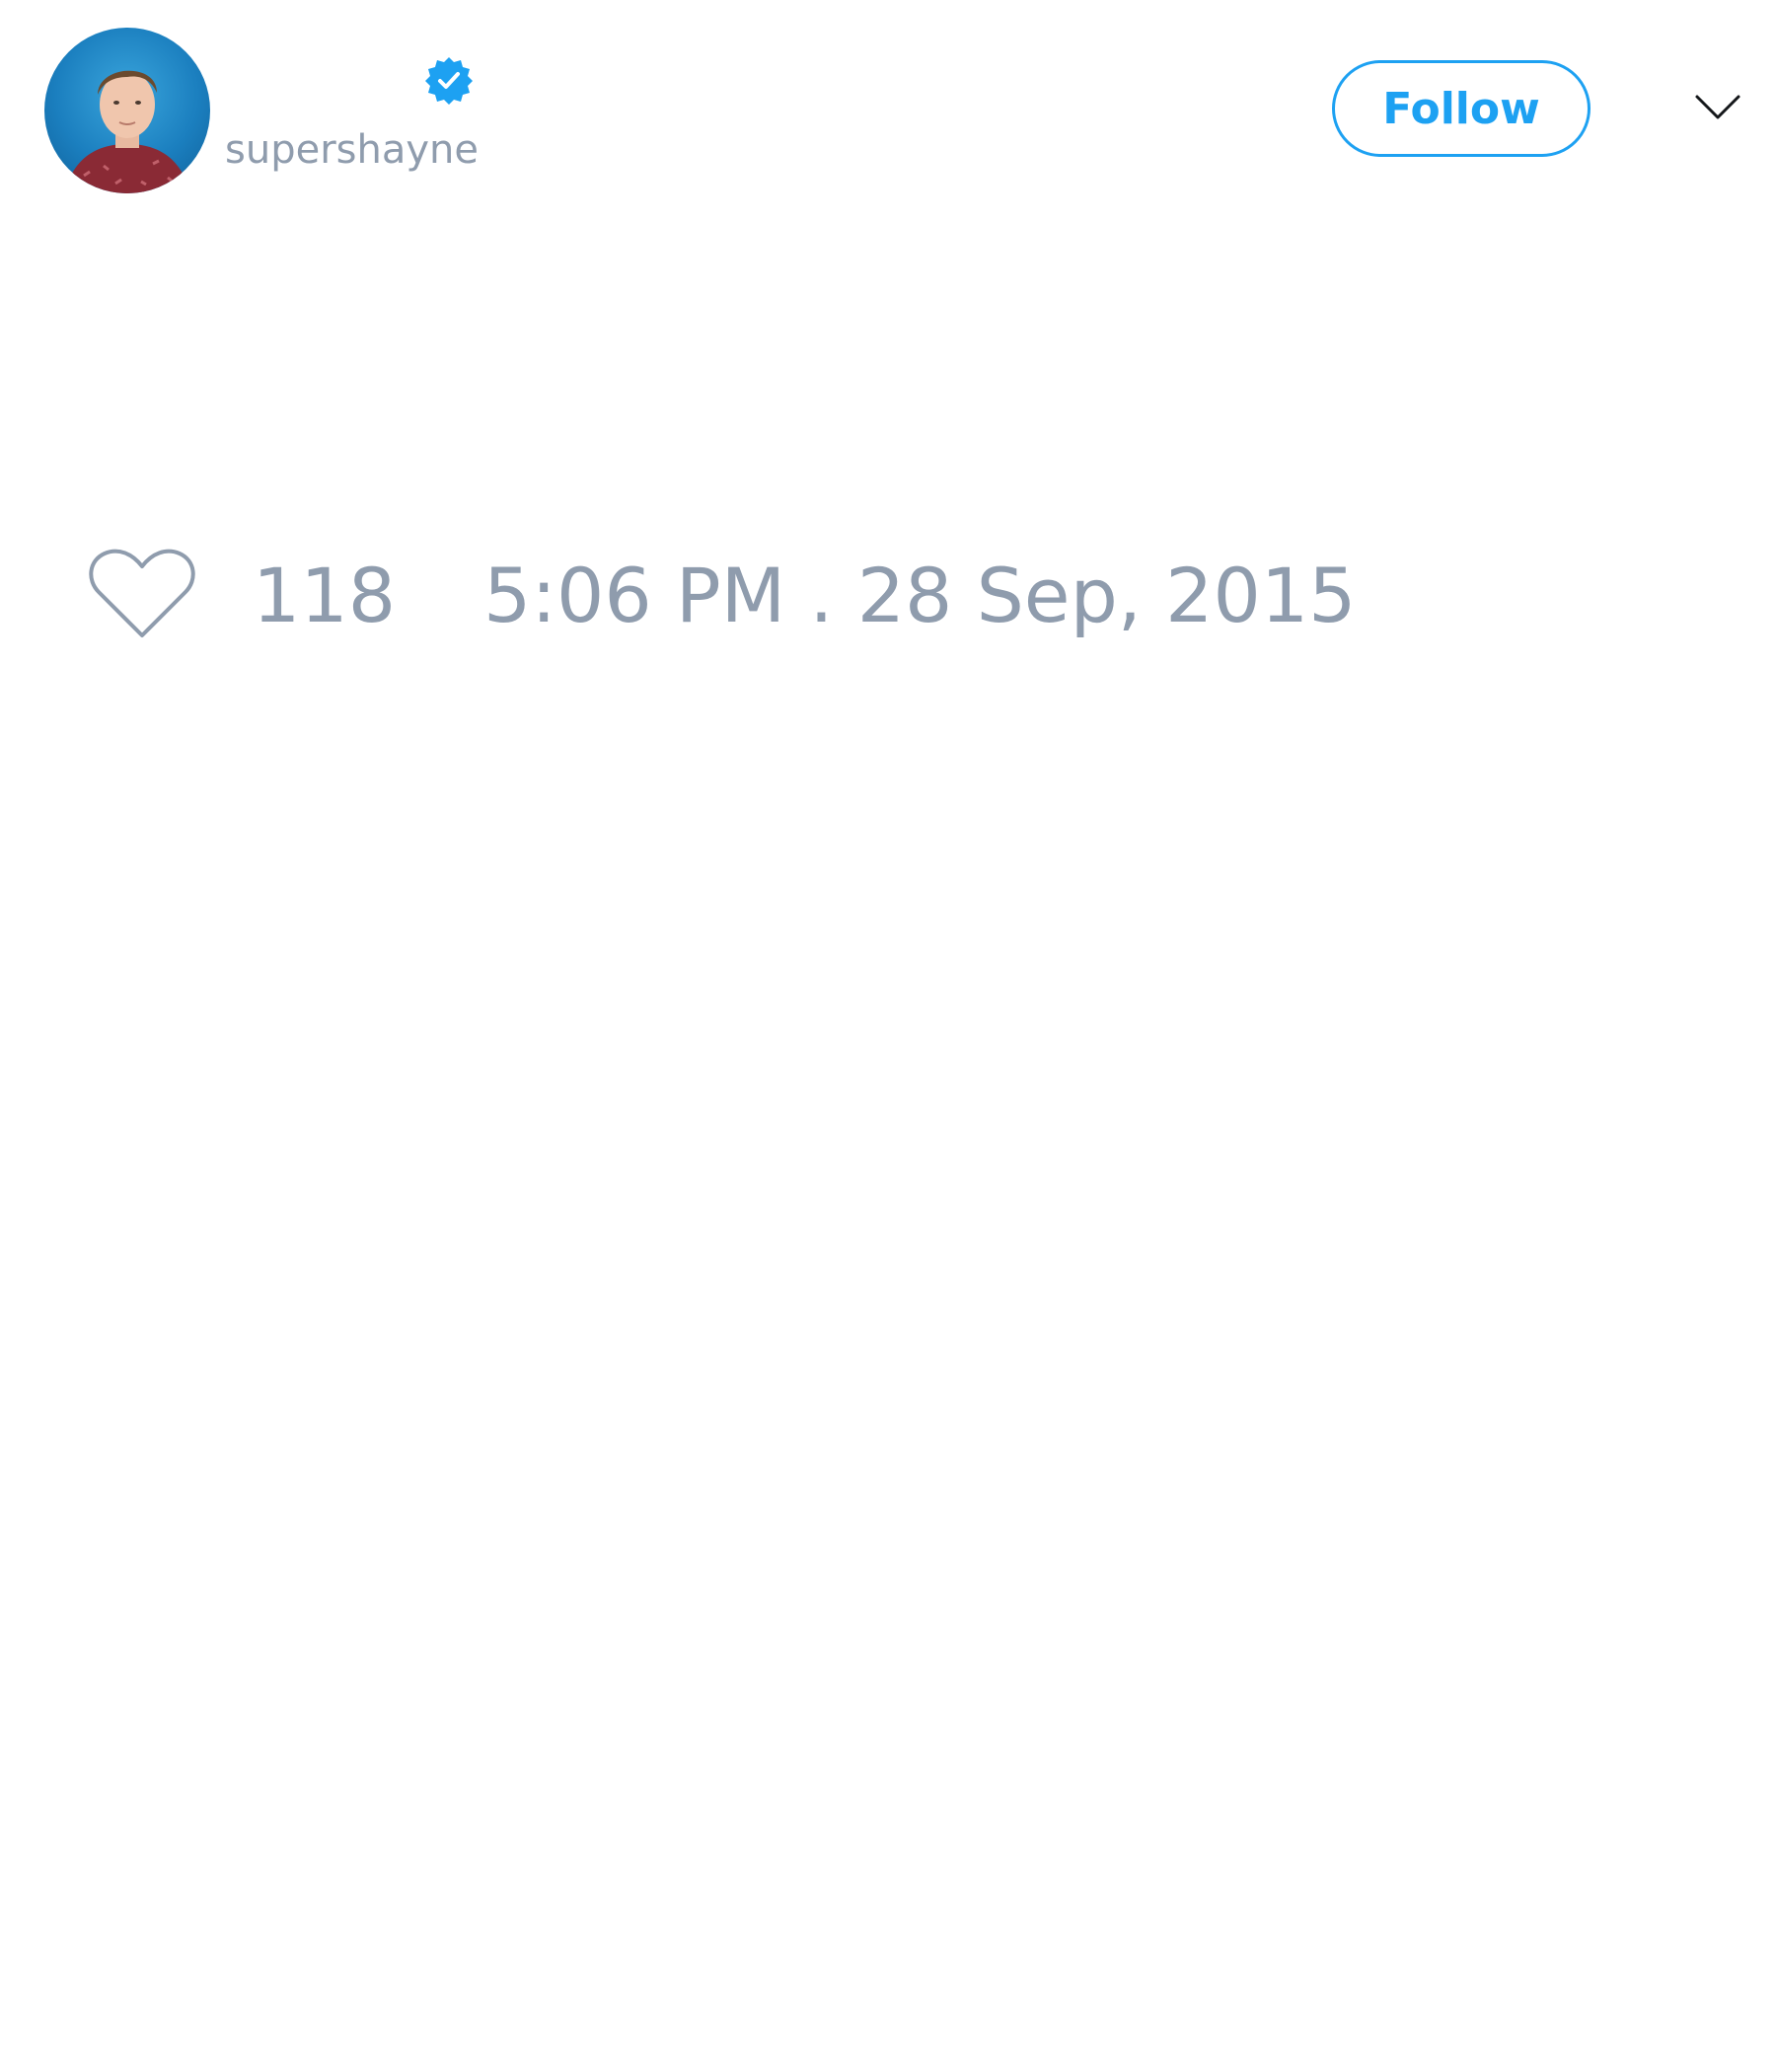  What do you see at coordinates (1462, 109) in the screenshot?
I see `follow-button: Follow` at bounding box center [1462, 109].